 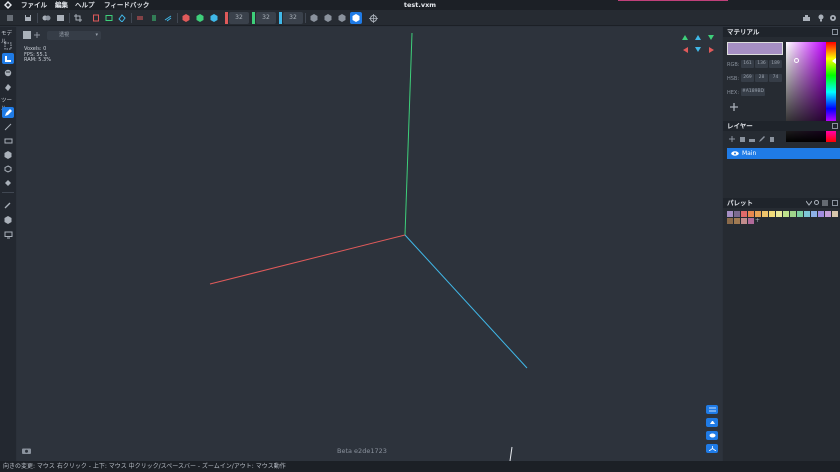 What do you see at coordinates (809, 203) in the screenshot?
I see `chevron-down-icon` at bounding box center [809, 203].